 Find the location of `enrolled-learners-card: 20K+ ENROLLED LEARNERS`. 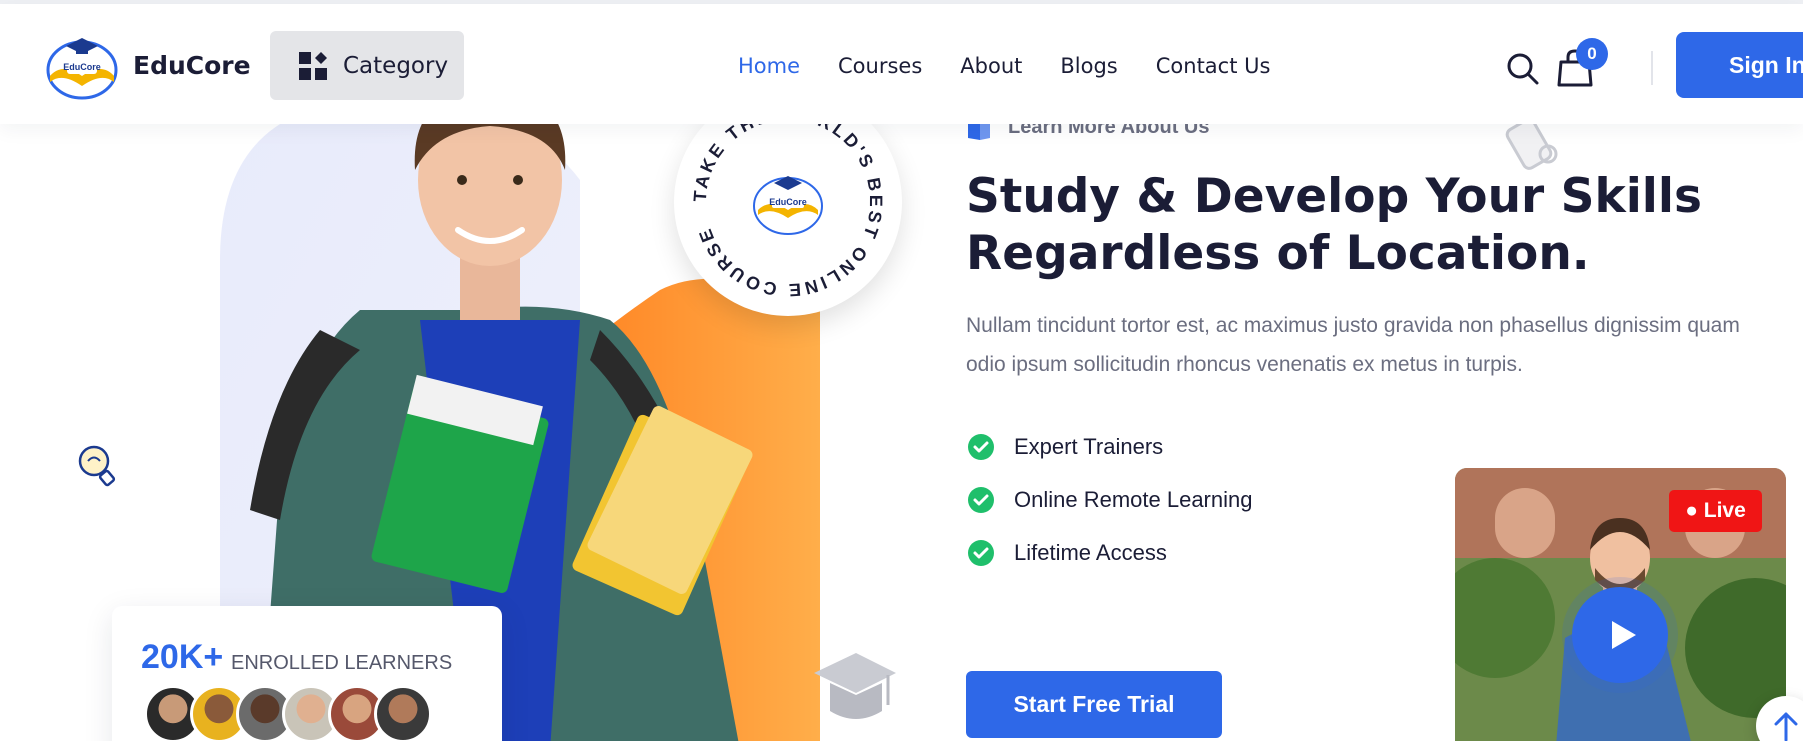

enrolled-learners-card: 20K+ ENROLLED LEARNERS is located at coordinates (307, 673).